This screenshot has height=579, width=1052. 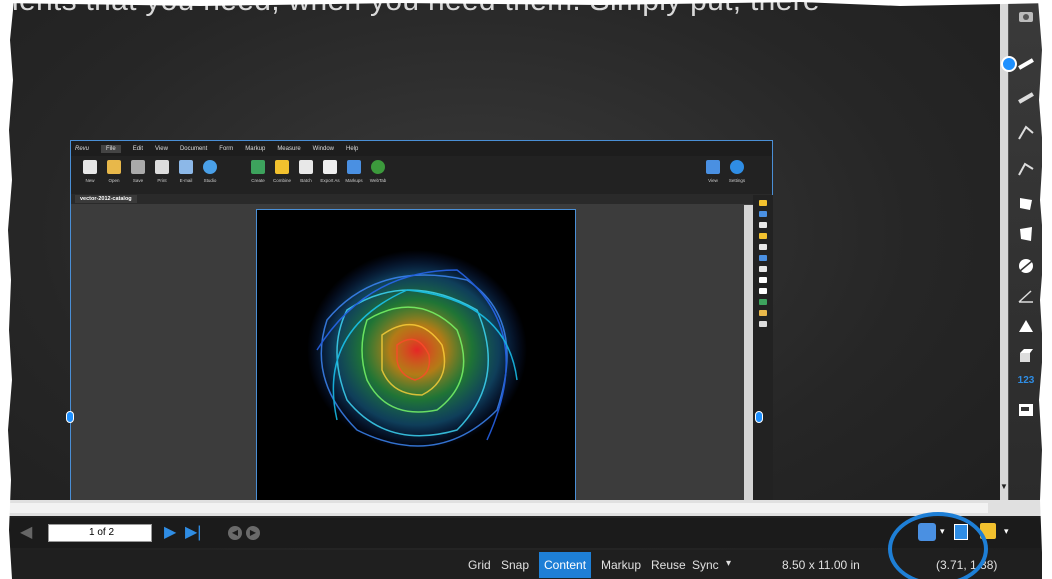 What do you see at coordinates (1026, 16) in the screenshot?
I see `camera-icon` at bounding box center [1026, 16].